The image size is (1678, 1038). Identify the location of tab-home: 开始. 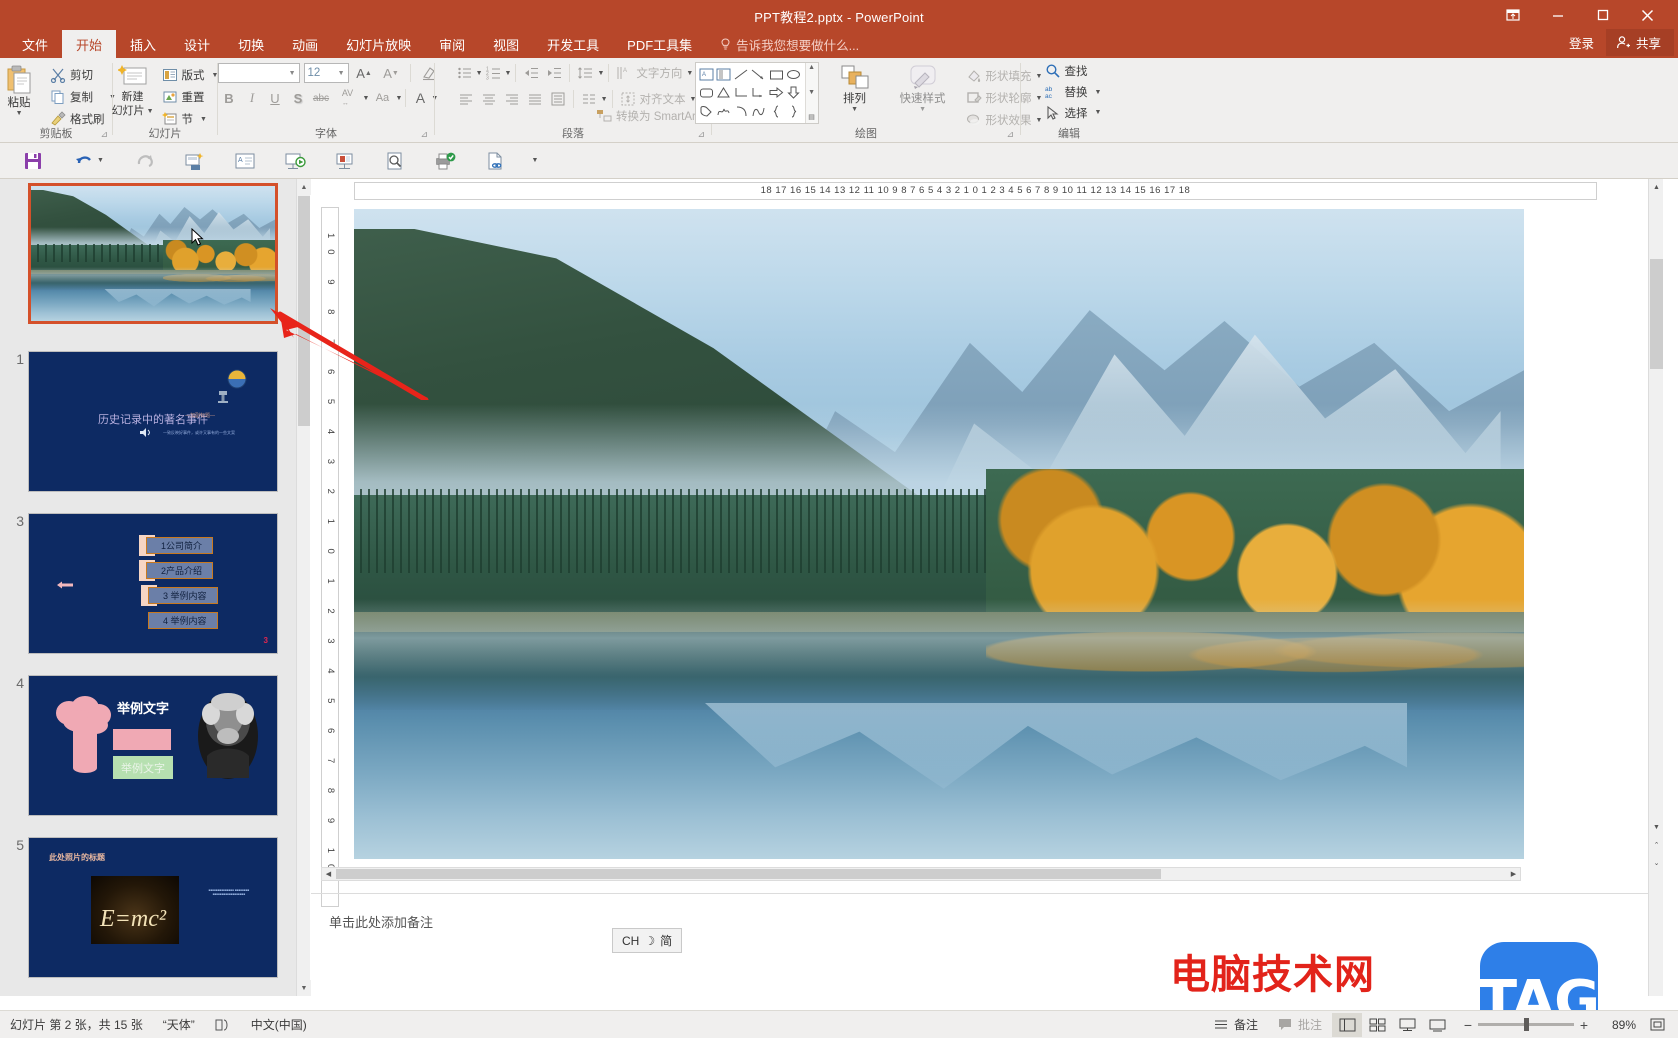
(89, 44).